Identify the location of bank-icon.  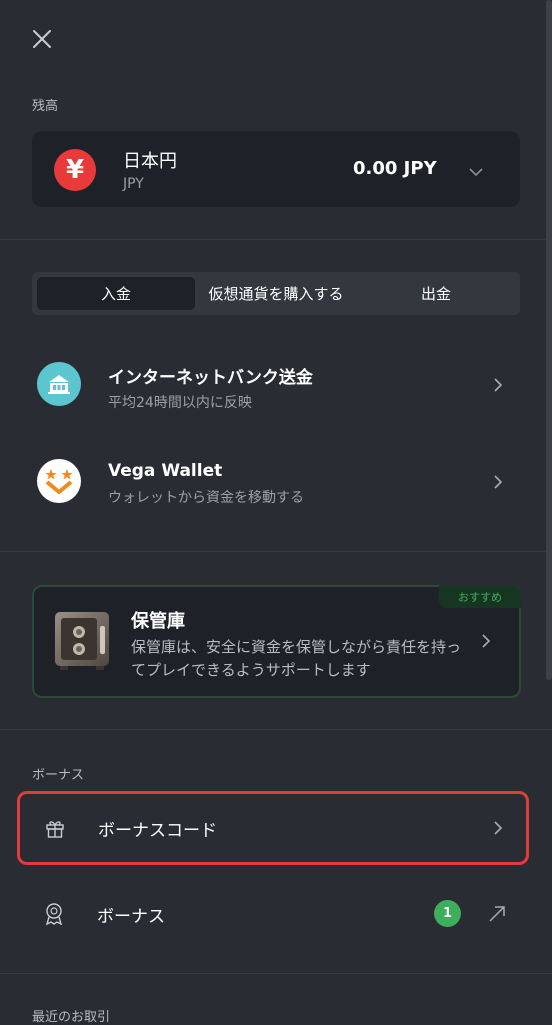
(59, 384).